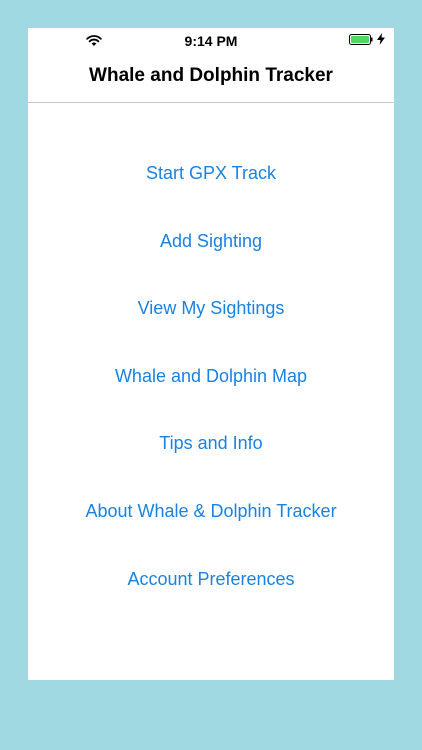 This screenshot has height=750, width=422. What do you see at coordinates (211, 511) in the screenshot?
I see `about-button: About Whale & Dolphin Tracker` at bounding box center [211, 511].